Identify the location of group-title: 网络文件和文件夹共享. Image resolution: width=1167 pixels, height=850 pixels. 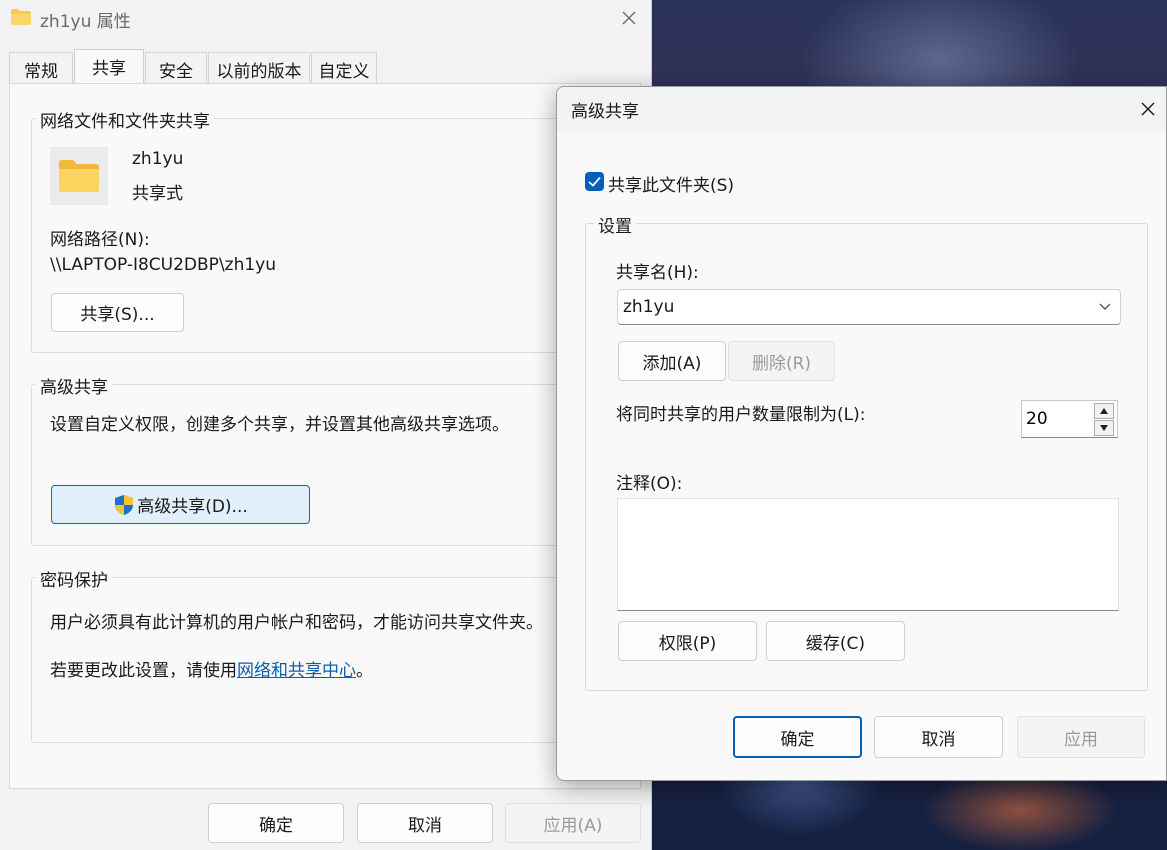
(125, 119).